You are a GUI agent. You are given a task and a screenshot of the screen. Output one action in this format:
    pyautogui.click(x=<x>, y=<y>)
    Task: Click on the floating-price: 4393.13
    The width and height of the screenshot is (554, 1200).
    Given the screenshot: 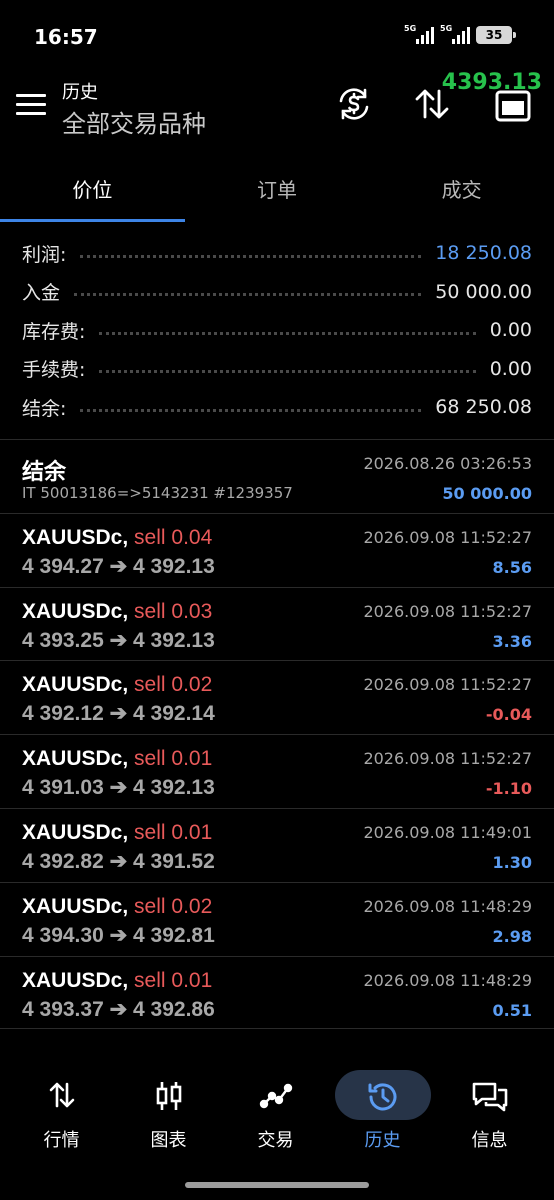 What is the action you would take?
    pyautogui.click(x=491, y=82)
    